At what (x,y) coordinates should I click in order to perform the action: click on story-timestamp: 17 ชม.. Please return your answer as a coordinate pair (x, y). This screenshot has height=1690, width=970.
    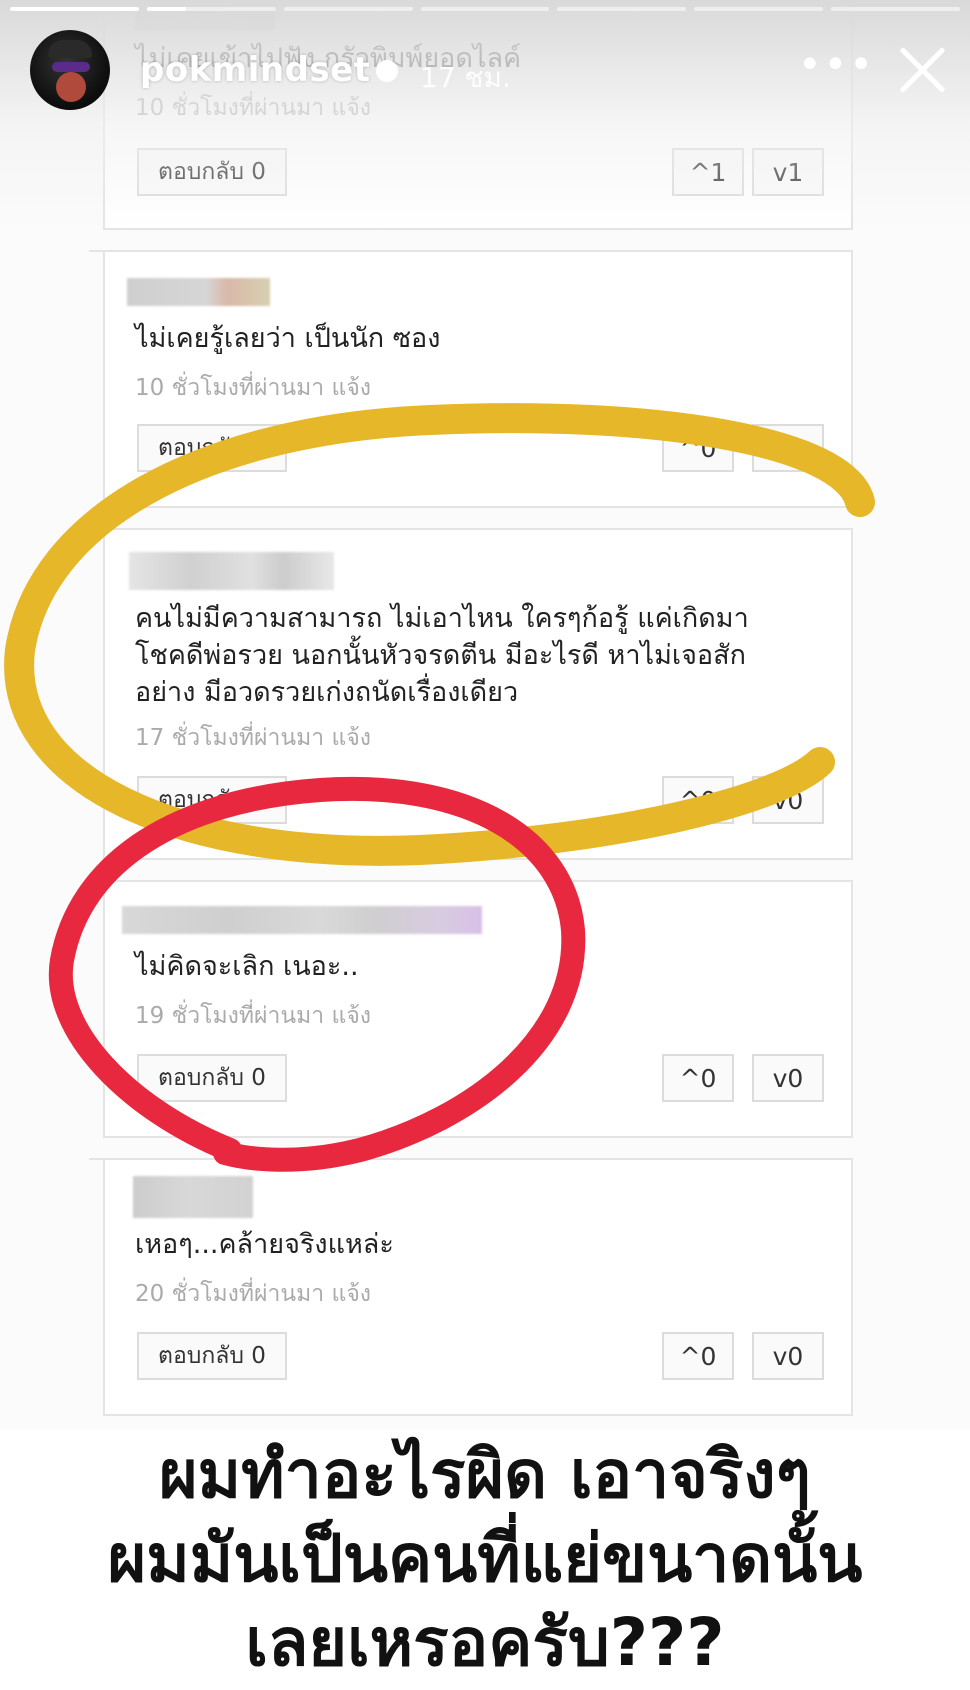
    Looking at the image, I should click on (465, 77).